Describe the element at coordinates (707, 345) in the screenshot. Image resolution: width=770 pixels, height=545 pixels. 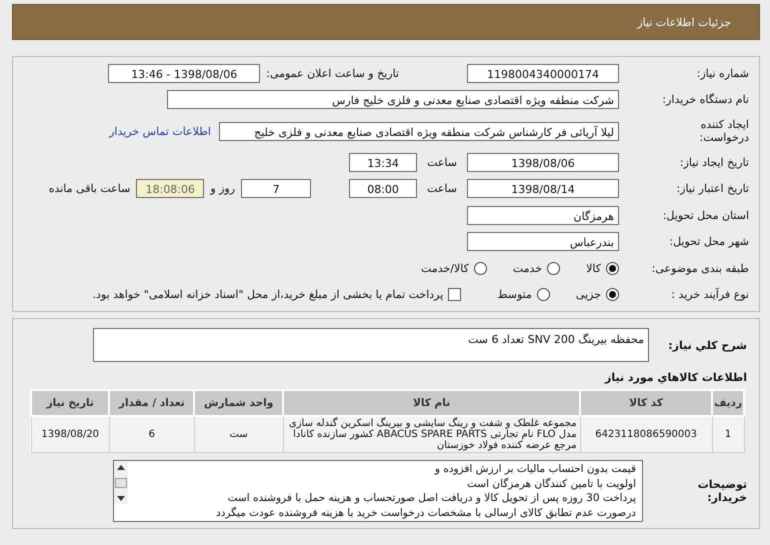
I see `field-label: شرح کلي نياز:` at that location.